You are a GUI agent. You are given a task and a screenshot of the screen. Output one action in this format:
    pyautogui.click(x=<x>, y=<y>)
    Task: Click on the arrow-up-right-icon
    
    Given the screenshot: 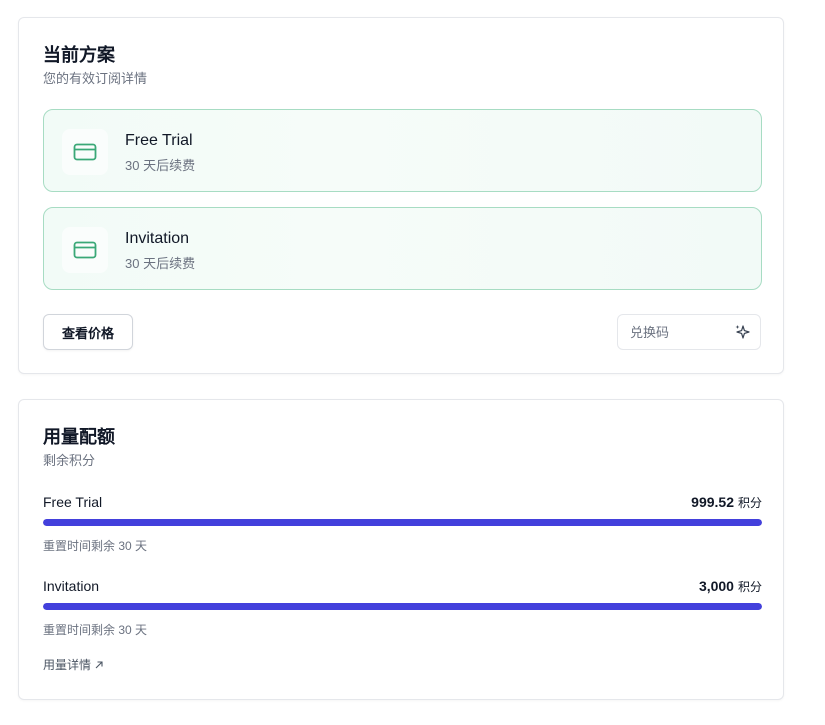 What is the action you would take?
    pyautogui.click(x=99, y=664)
    